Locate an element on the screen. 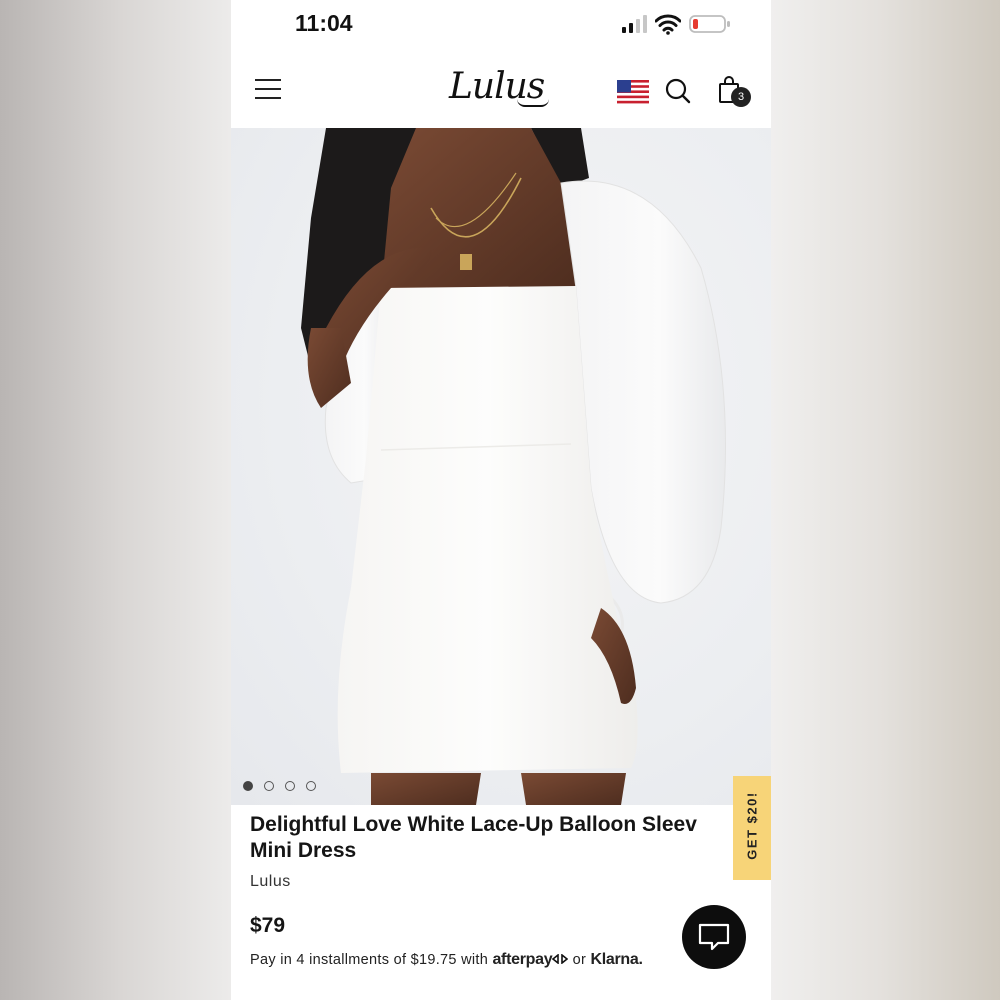  us-flag-icon is located at coordinates (633, 92).